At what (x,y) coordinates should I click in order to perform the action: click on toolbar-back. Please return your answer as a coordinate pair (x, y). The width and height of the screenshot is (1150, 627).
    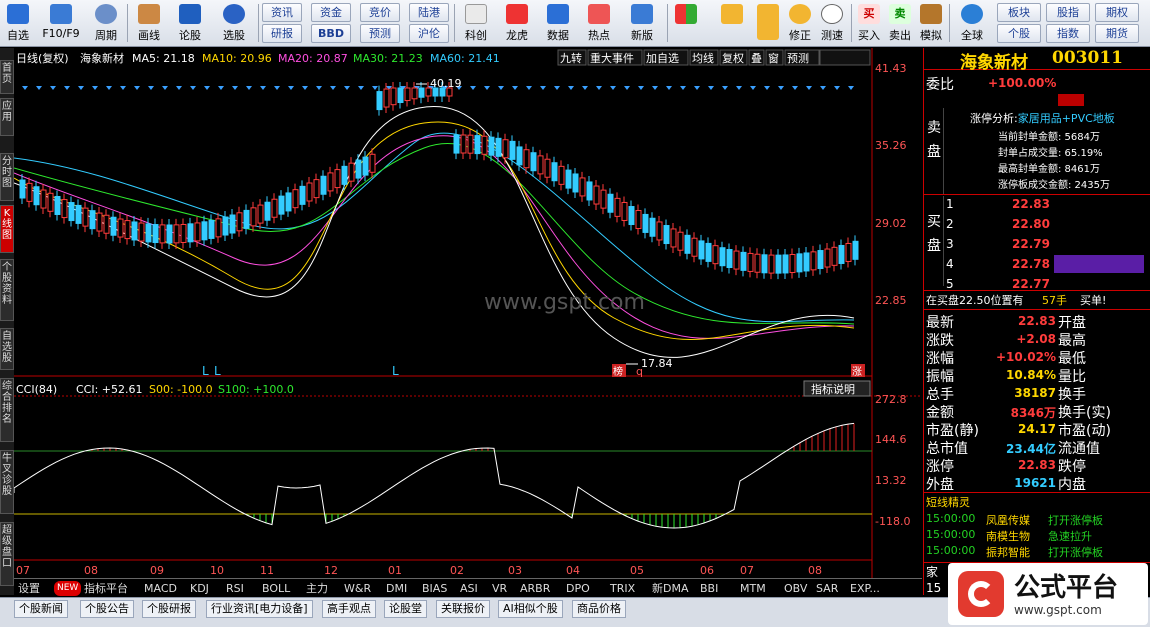
    Looking at the image, I should click on (732, 23).